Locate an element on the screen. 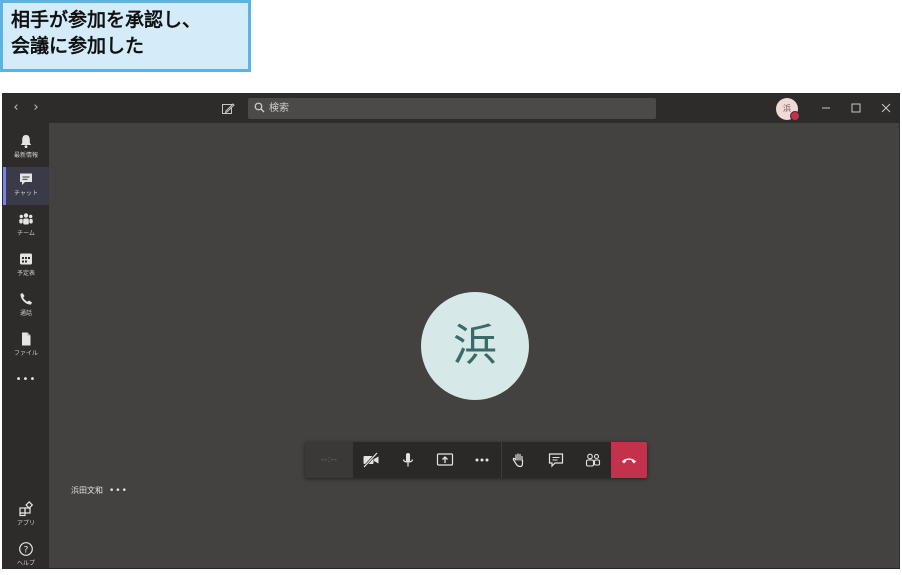 Image resolution: width=902 pixels, height=575 pixels. chat-icon is located at coordinates (26, 179).